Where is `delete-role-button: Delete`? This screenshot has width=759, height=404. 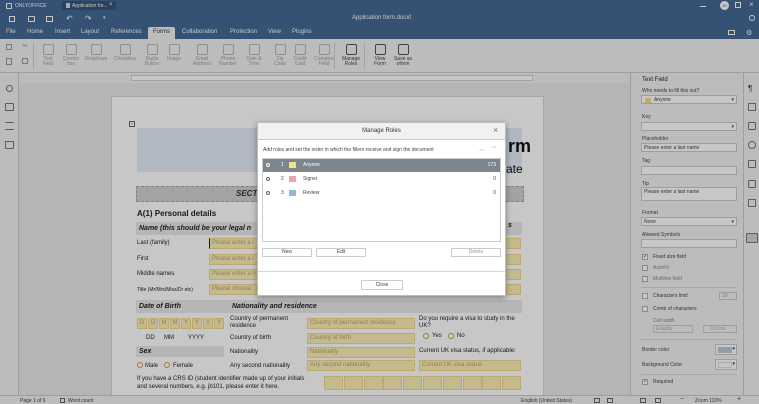 delete-role-button: Delete is located at coordinates (476, 252).